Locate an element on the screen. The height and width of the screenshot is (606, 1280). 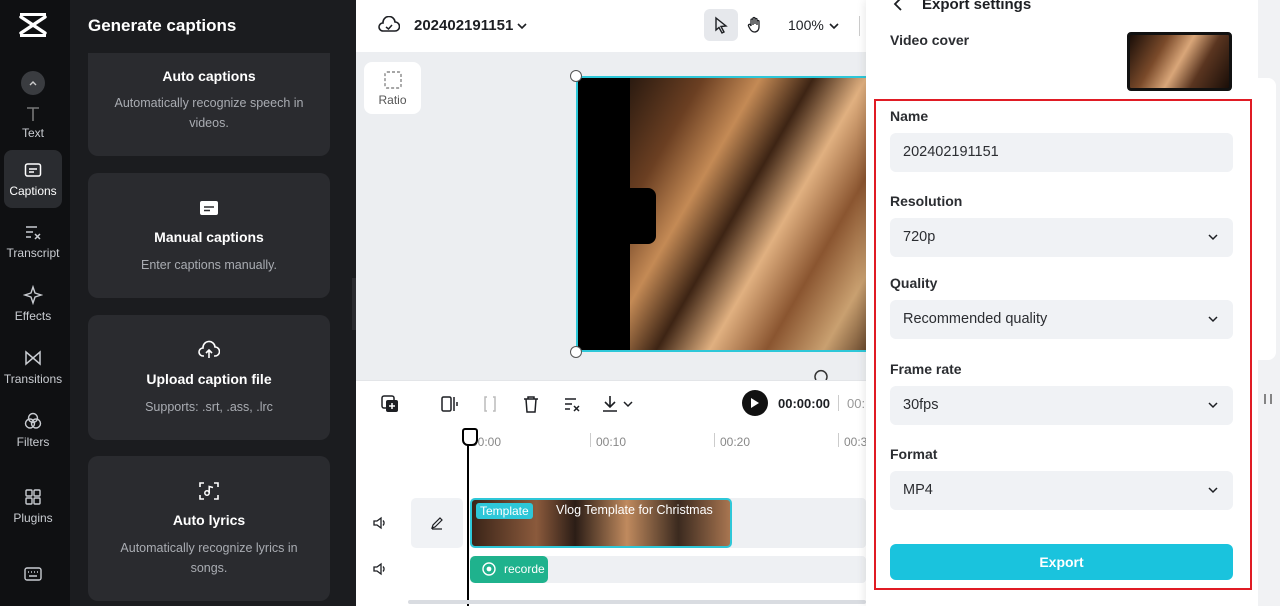
framerate-value: 30fps is located at coordinates (921, 405).